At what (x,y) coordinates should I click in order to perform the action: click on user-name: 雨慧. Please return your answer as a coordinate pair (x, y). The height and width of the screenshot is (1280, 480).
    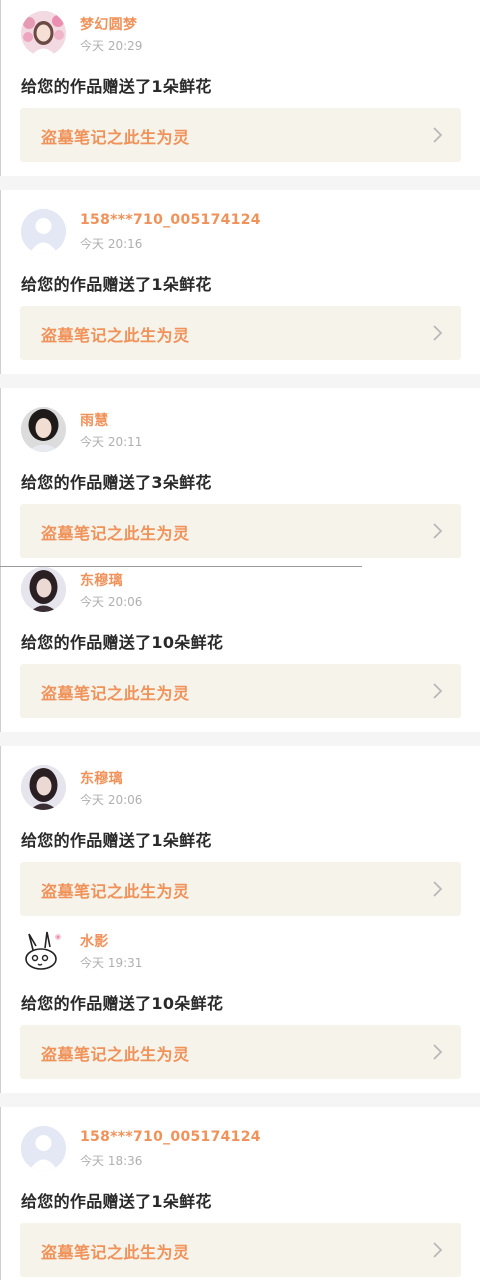
    Looking at the image, I should click on (94, 420).